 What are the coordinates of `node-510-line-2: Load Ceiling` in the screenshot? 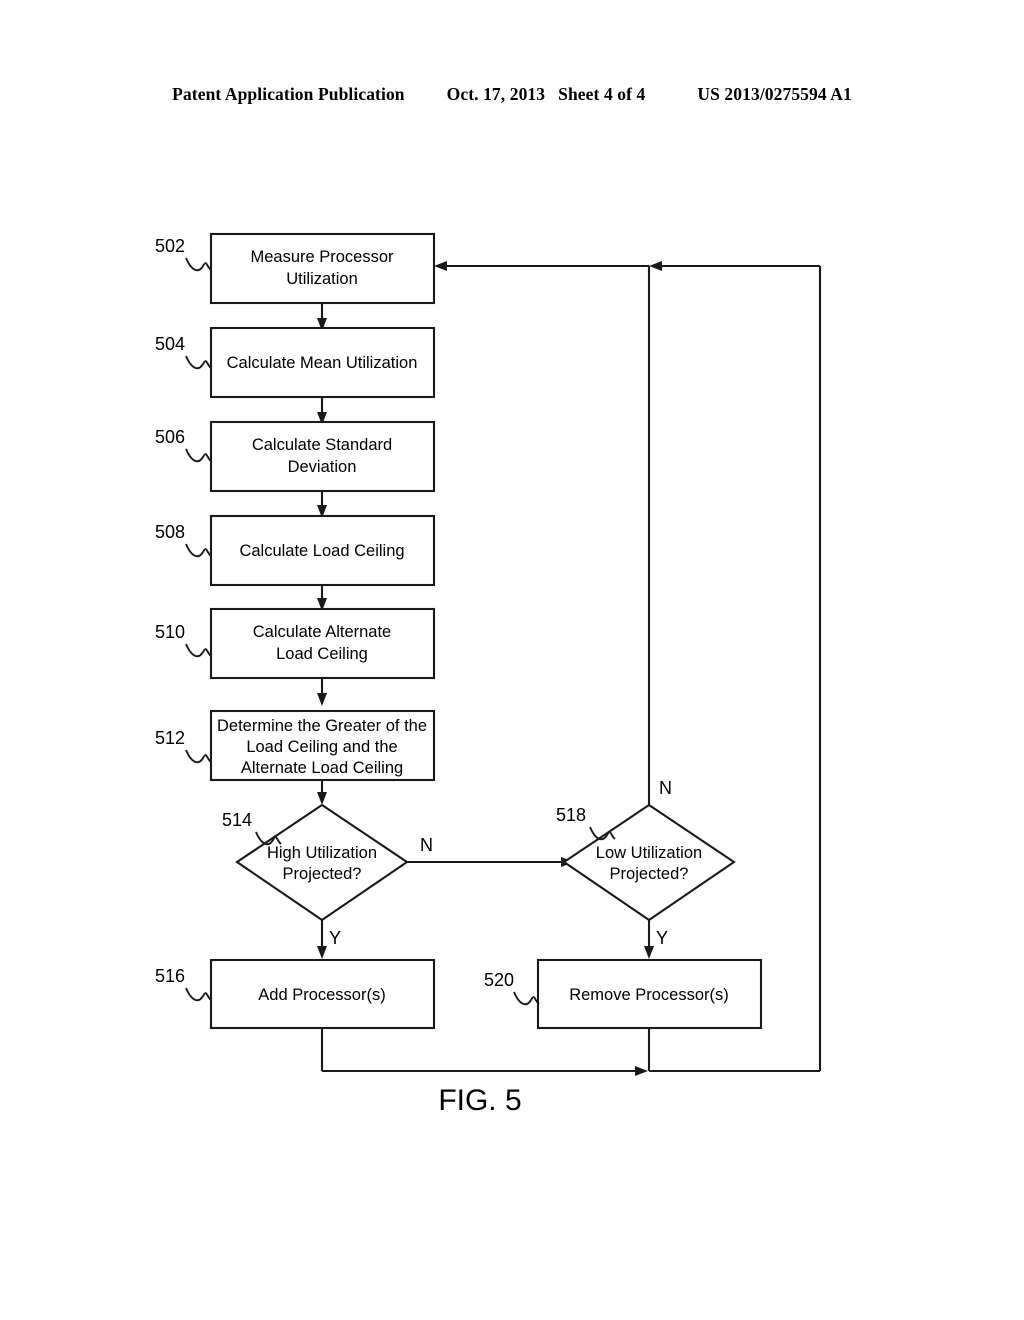 It's located at (322, 654).